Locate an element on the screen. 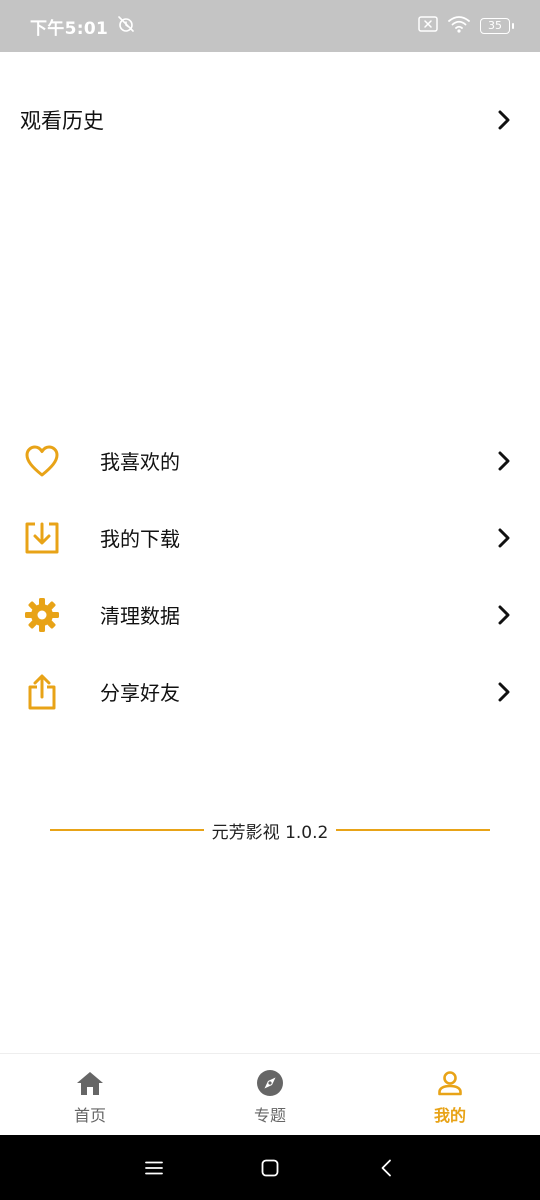 The image size is (540, 1200). compass-icon is located at coordinates (270, 1083).